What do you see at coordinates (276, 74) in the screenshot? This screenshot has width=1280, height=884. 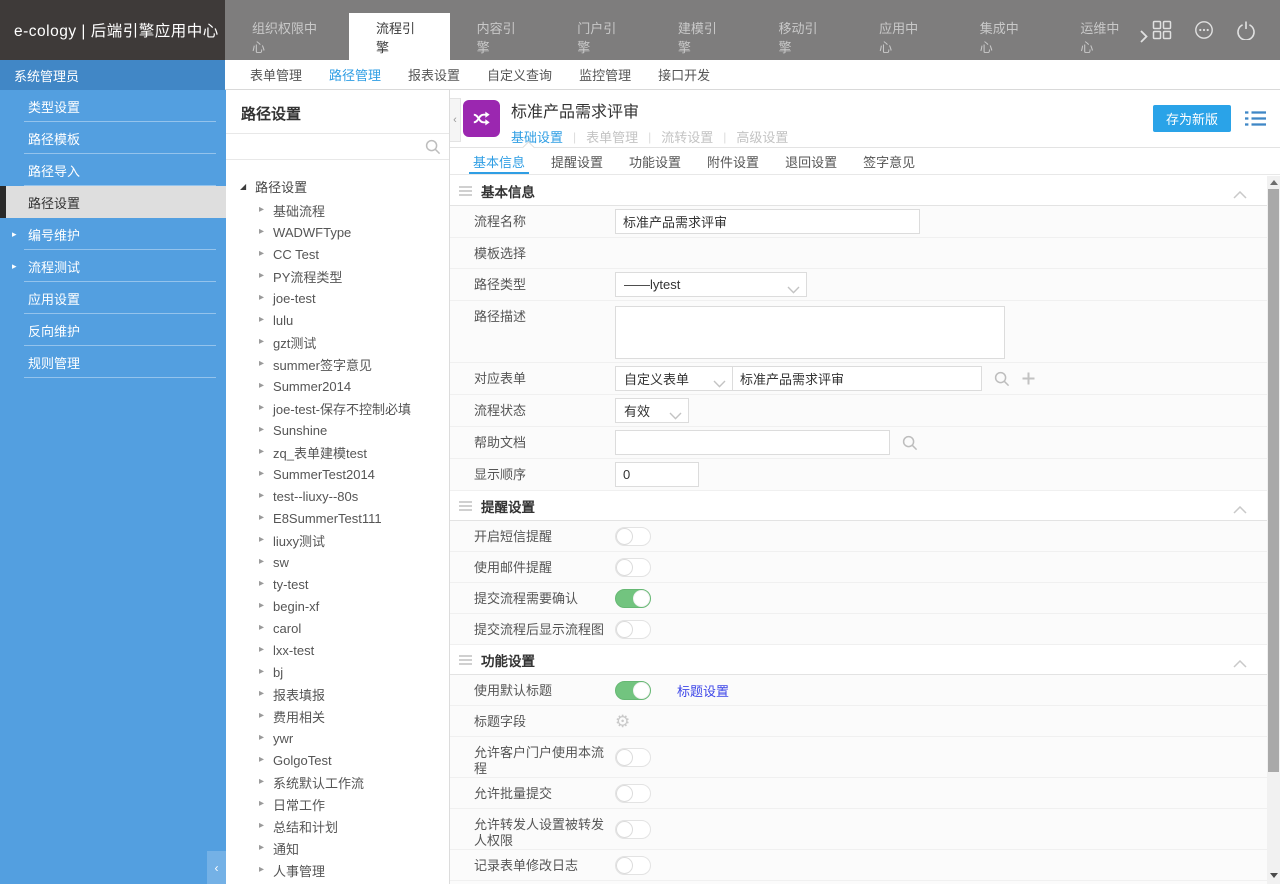 I see `module-tab-1: 表单管理` at bounding box center [276, 74].